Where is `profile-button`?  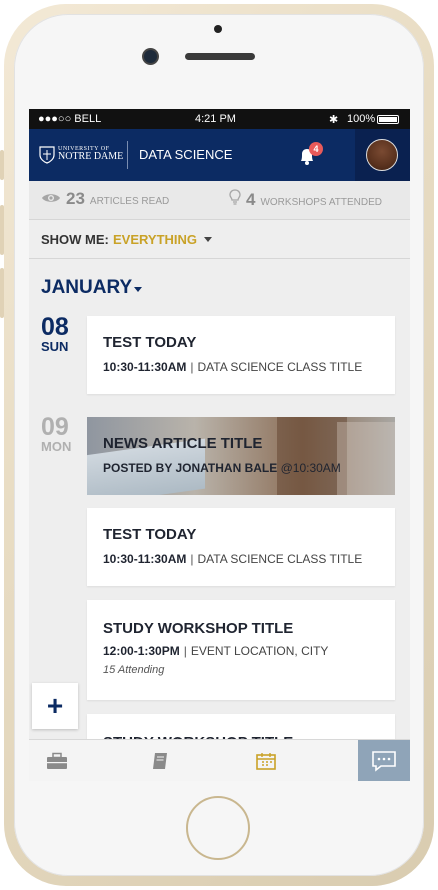
profile-button is located at coordinates (382, 155).